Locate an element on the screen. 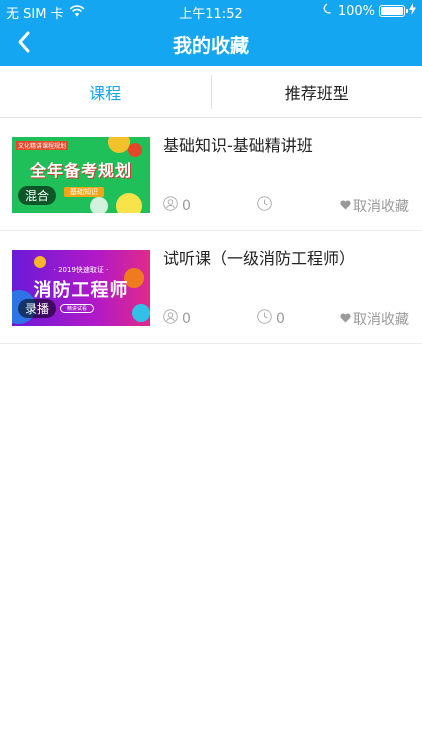 Image resolution: width=422 pixels, height=750 pixels. battery-fill is located at coordinates (392, 11).